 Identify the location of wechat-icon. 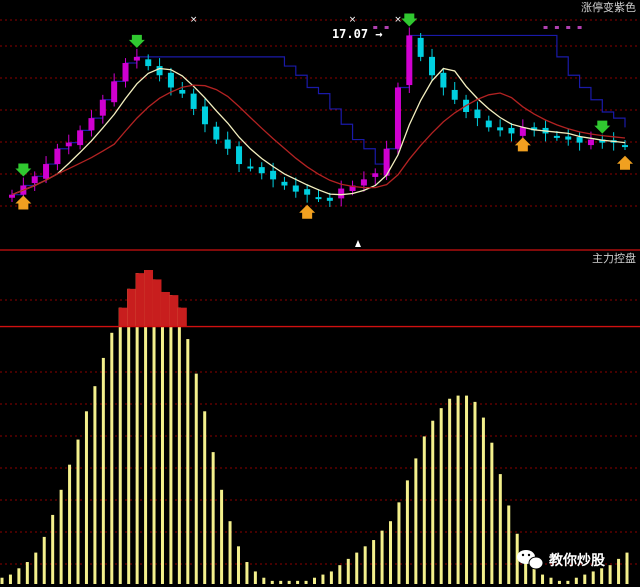
(530, 560).